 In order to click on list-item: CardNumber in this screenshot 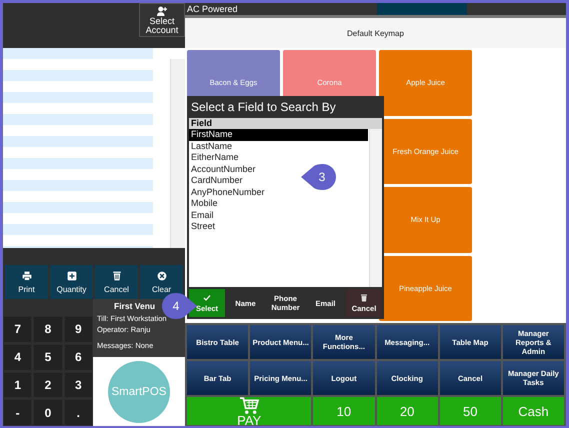, I will do `click(216, 180)`.